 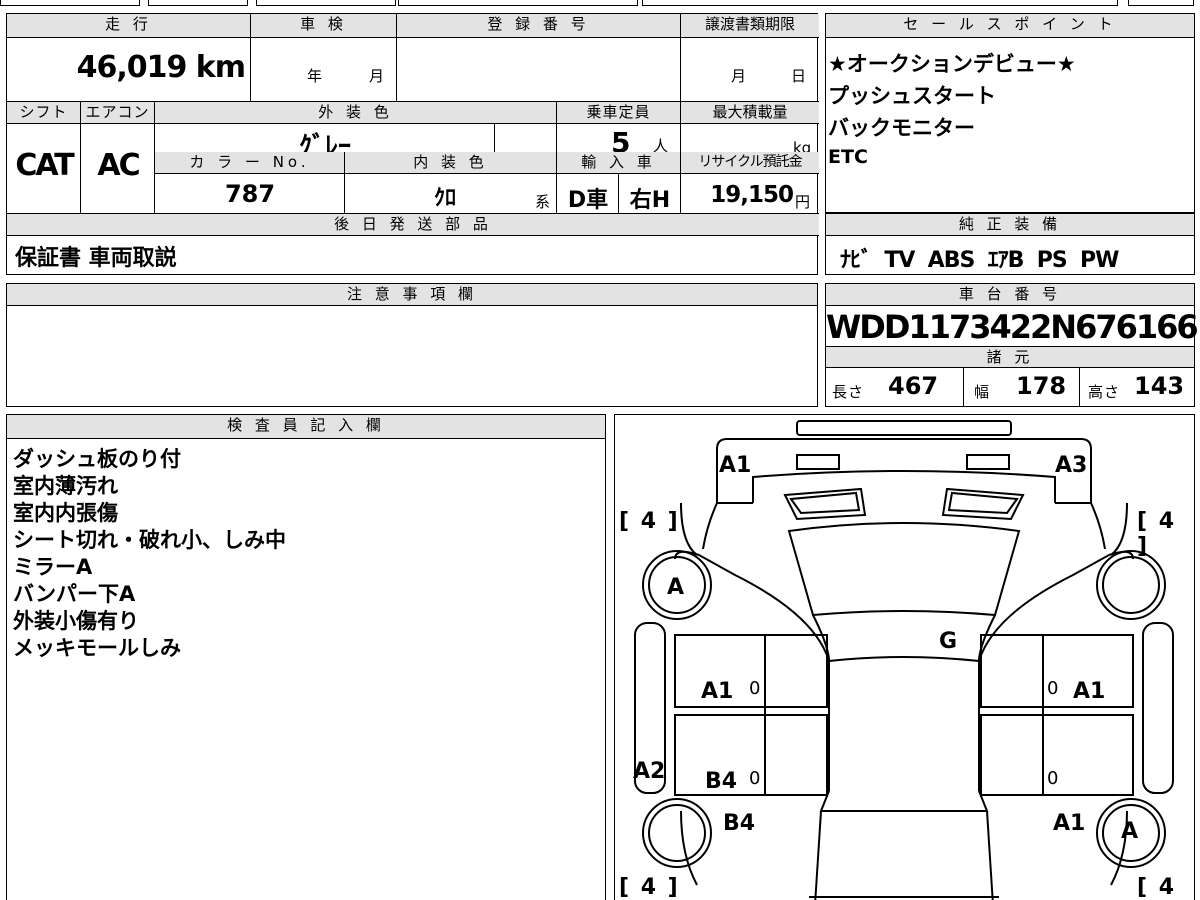 What do you see at coordinates (324, 26) in the screenshot?
I see `inspection-label: 車 検` at bounding box center [324, 26].